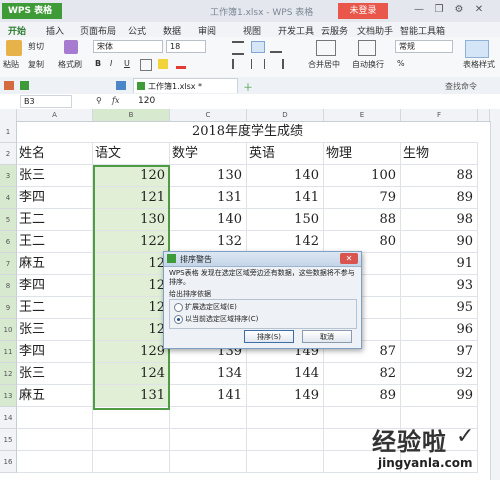 The width and height of the screenshot is (500, 480). Describe the element at coordinates (8, 264) in the screenshot. I see `row-header: 7` at that location.